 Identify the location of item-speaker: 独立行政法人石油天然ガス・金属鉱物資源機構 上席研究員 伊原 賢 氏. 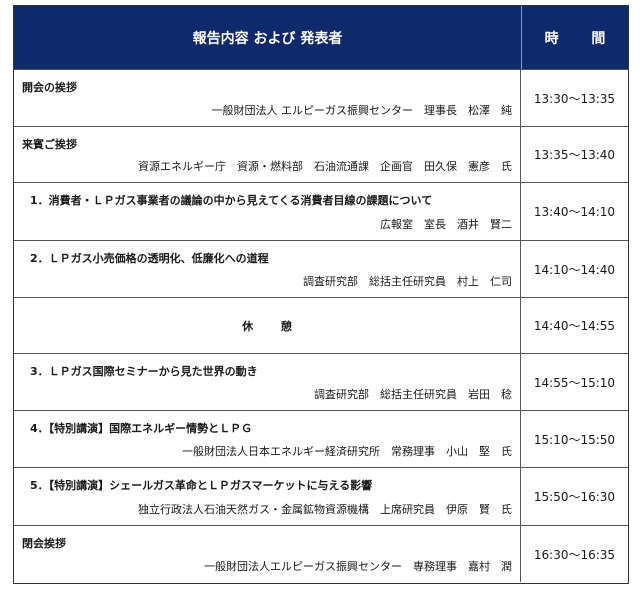
(325, 509).